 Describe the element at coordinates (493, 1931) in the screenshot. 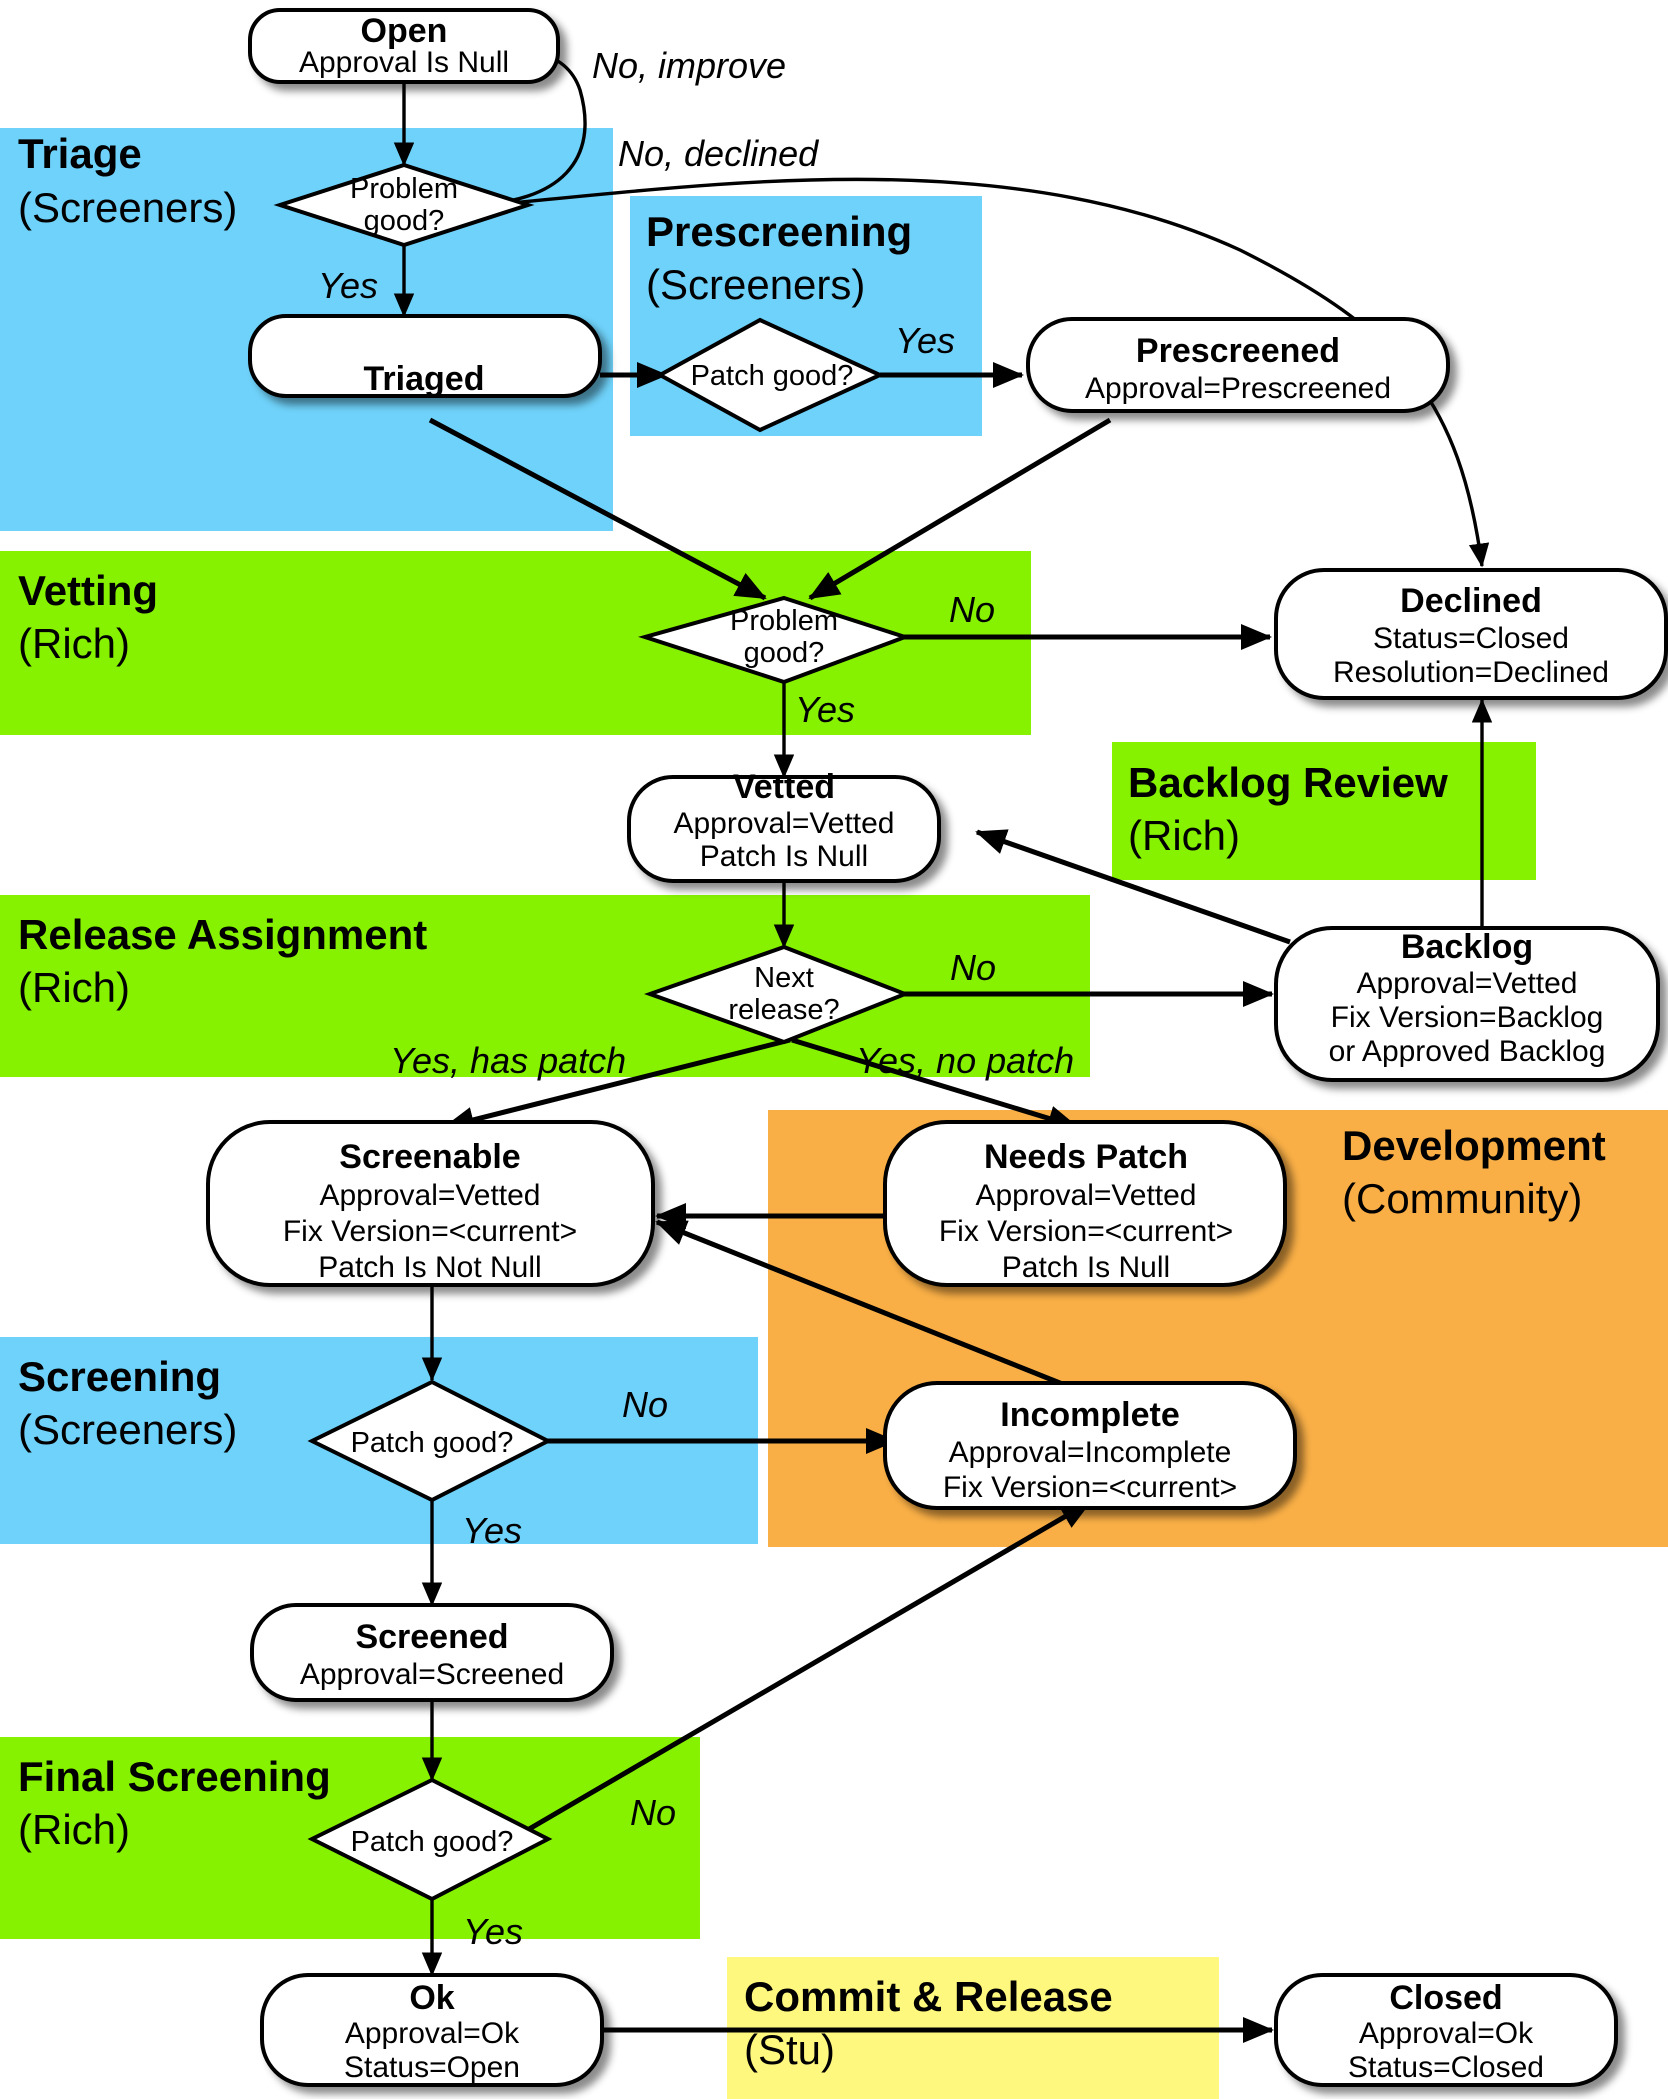

I see `edge-label-final-yes: Yes` at that location.